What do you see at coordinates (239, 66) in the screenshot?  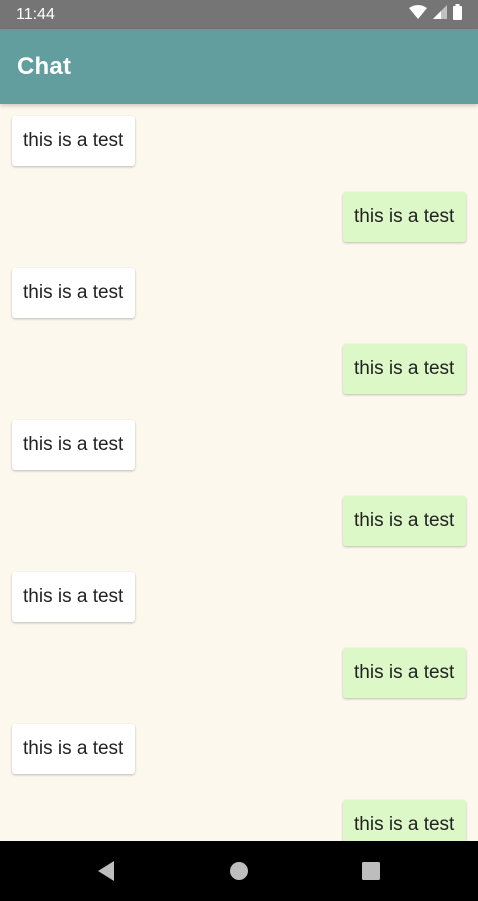 I see `app-bar: Chat` at bounding box center [239, 66].